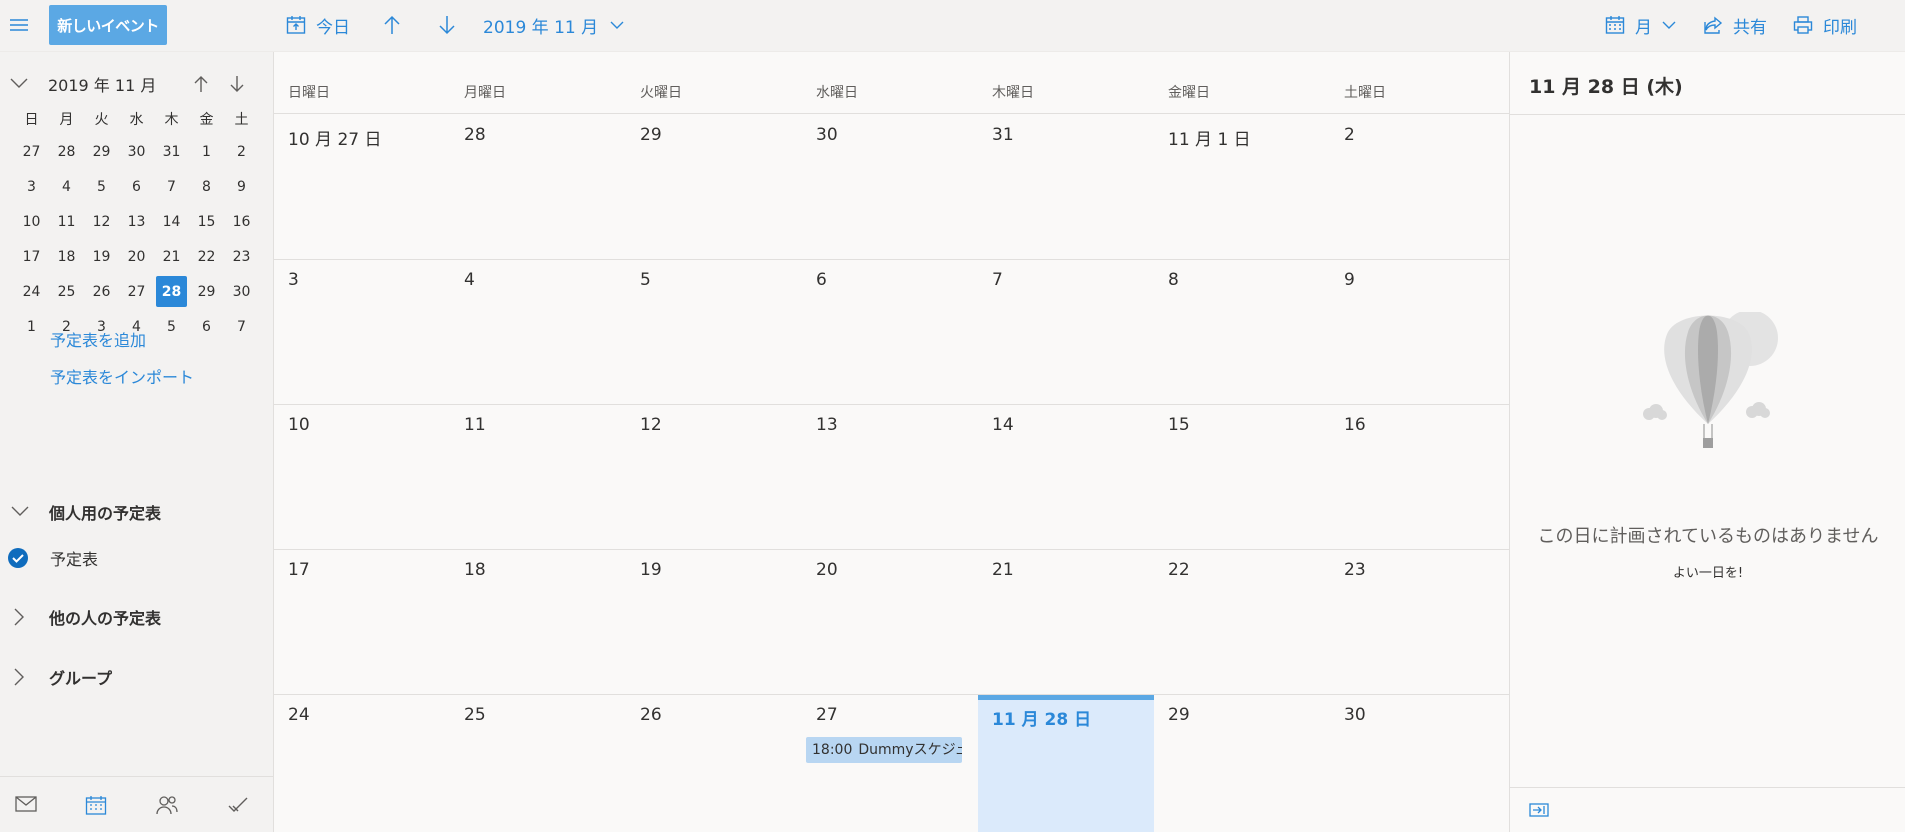 The width and height of the screenshot is (1905, 832). What do you see at coordinates (362, 187) in the screenshot?
I see `day-cell: 10 月 27 日` at bounding box center [362, 187].